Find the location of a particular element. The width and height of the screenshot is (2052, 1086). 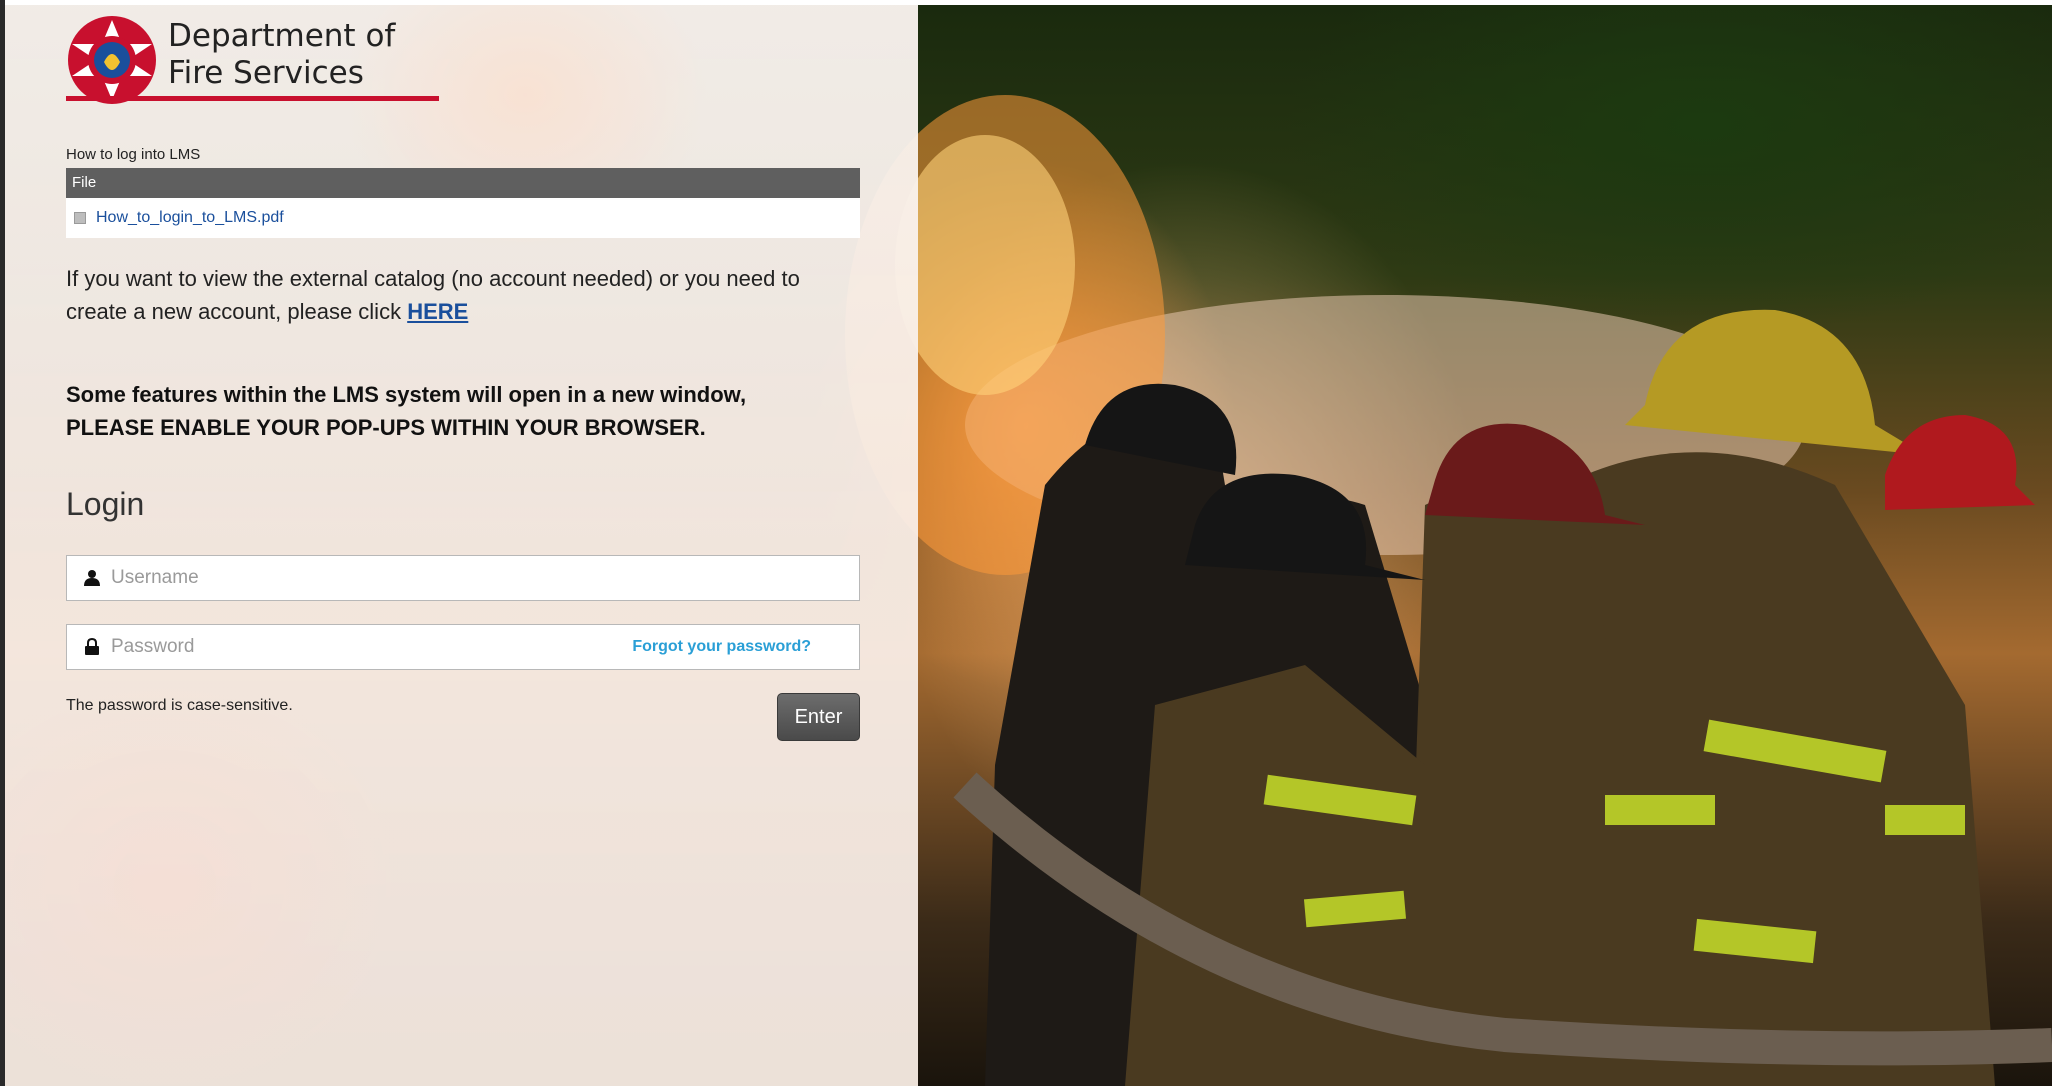

dfs-logo-text: Department of Fire Services is located at coordinates (281, 55).